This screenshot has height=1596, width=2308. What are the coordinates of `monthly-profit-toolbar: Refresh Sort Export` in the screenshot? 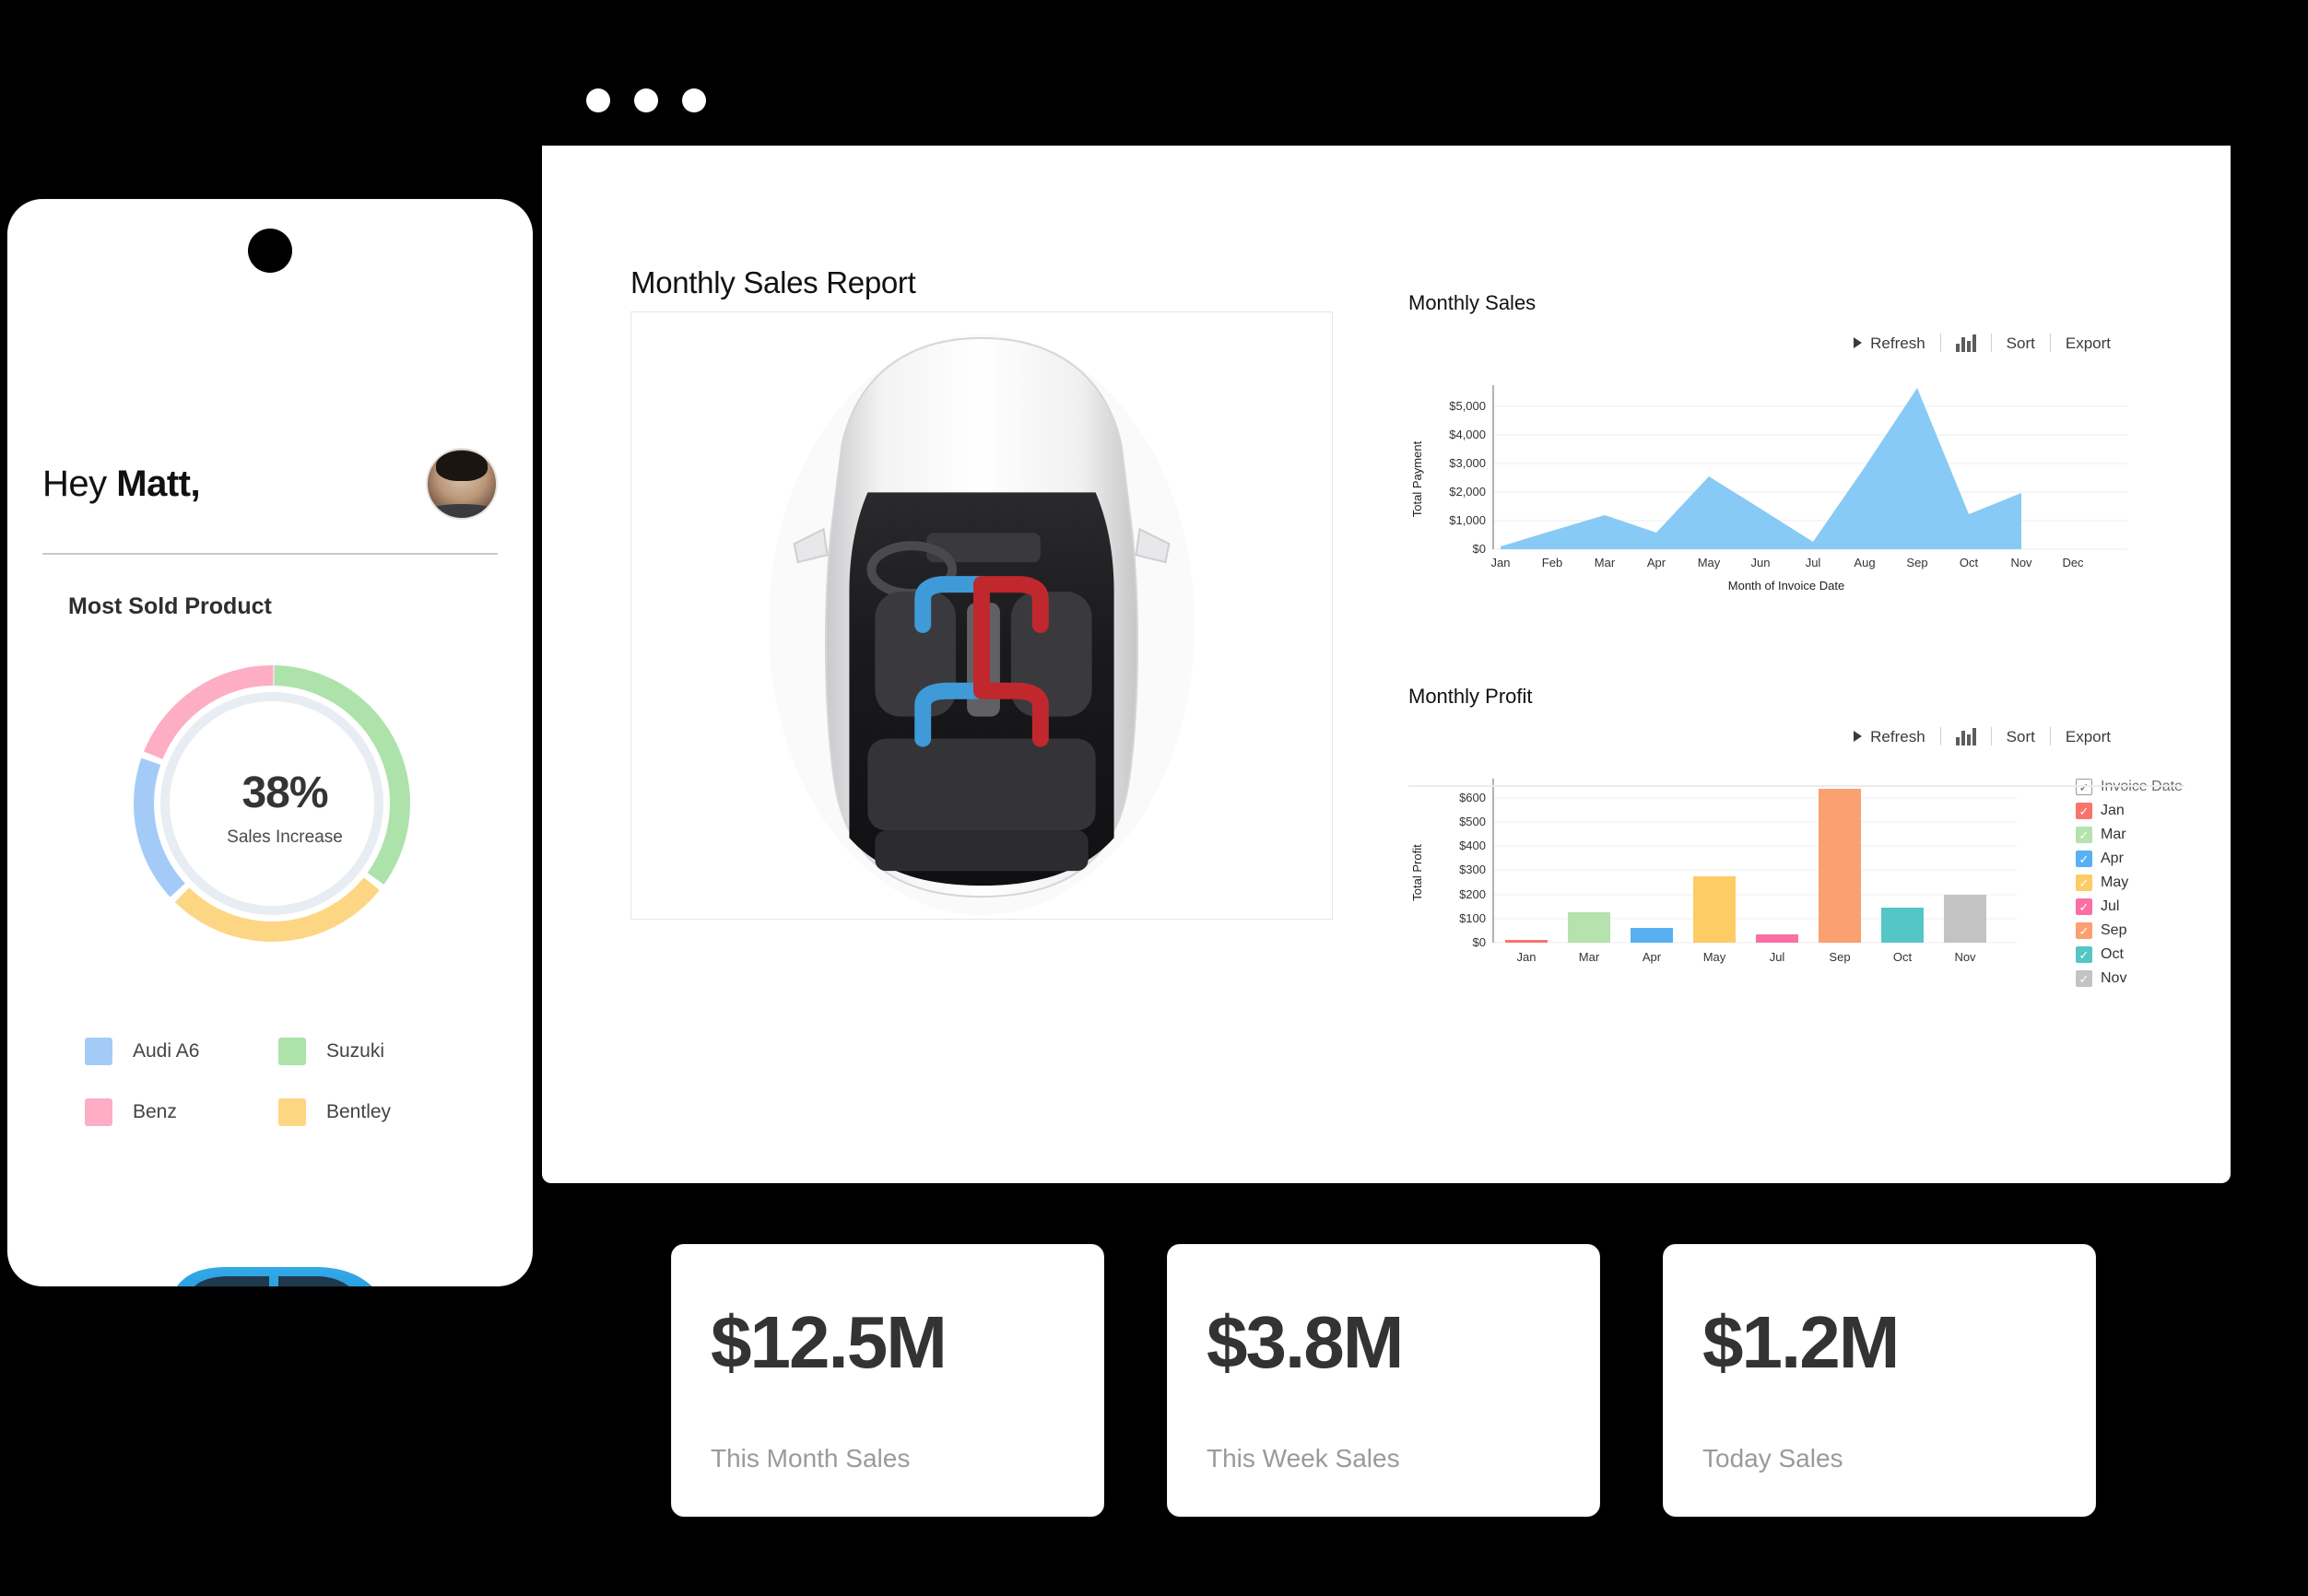 It's located at (1790, 736).